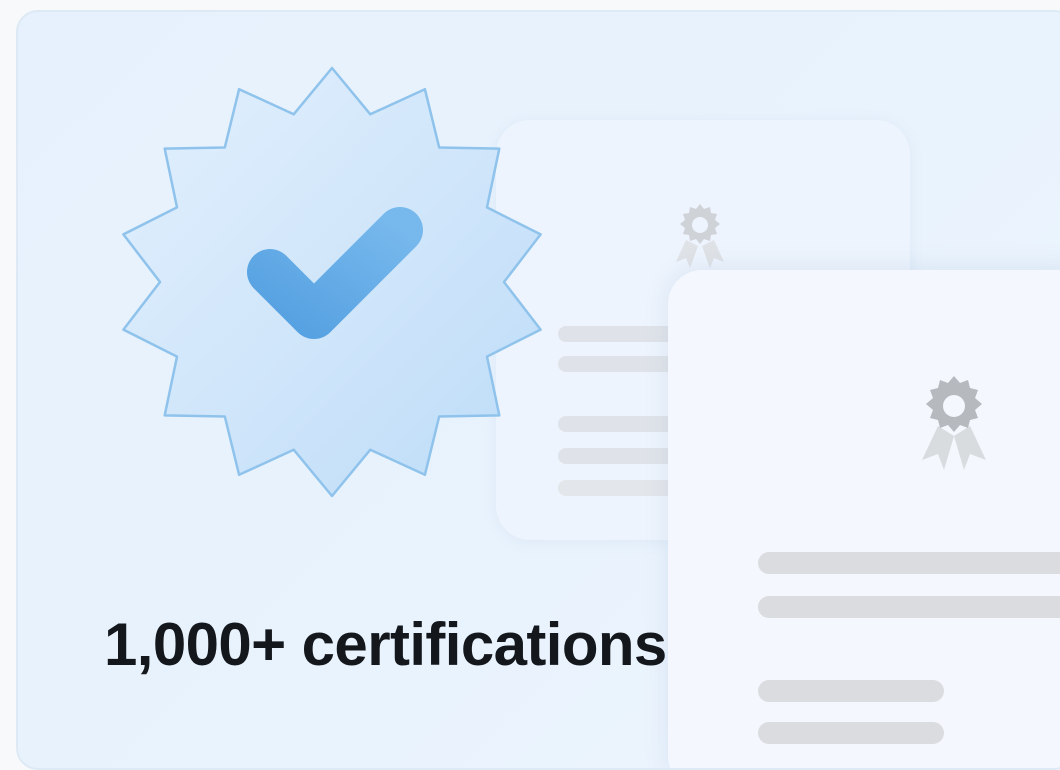  Describe the element at coordinates (954, 423) in the screenshot. I see `award-ribbon-icon` at that location.